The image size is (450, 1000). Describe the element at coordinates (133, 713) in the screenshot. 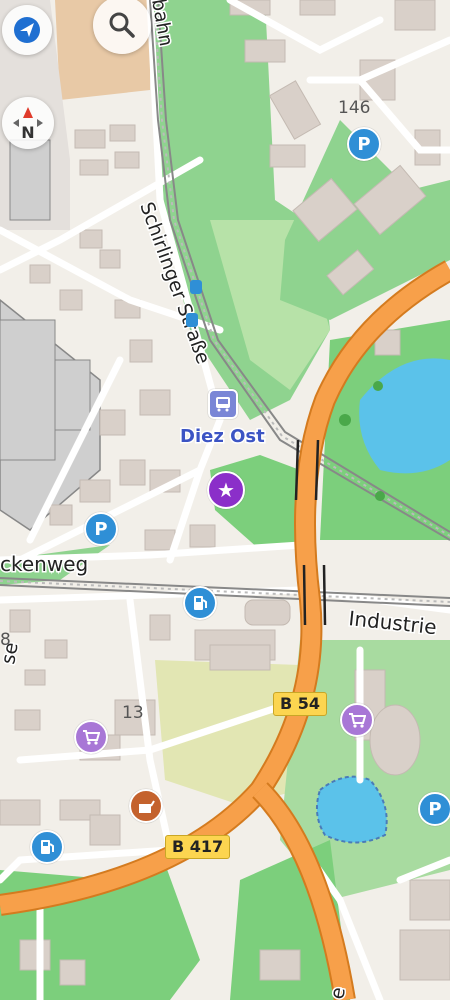

I see `house-number-13: 13` at that location.